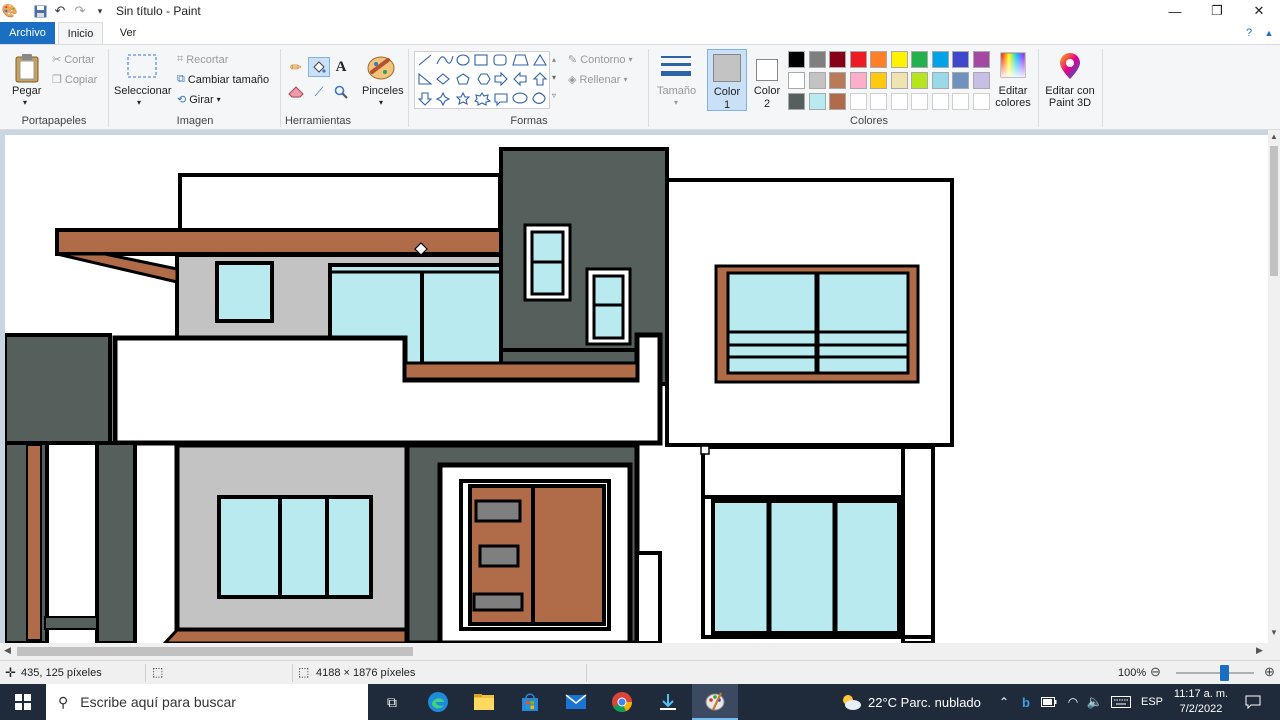 The width and height of the screenshot is (1280, 720). Describe the element at coordinates (1259, 650) in the screenshot. I see `scroll-right-icon: ▶` at that location.